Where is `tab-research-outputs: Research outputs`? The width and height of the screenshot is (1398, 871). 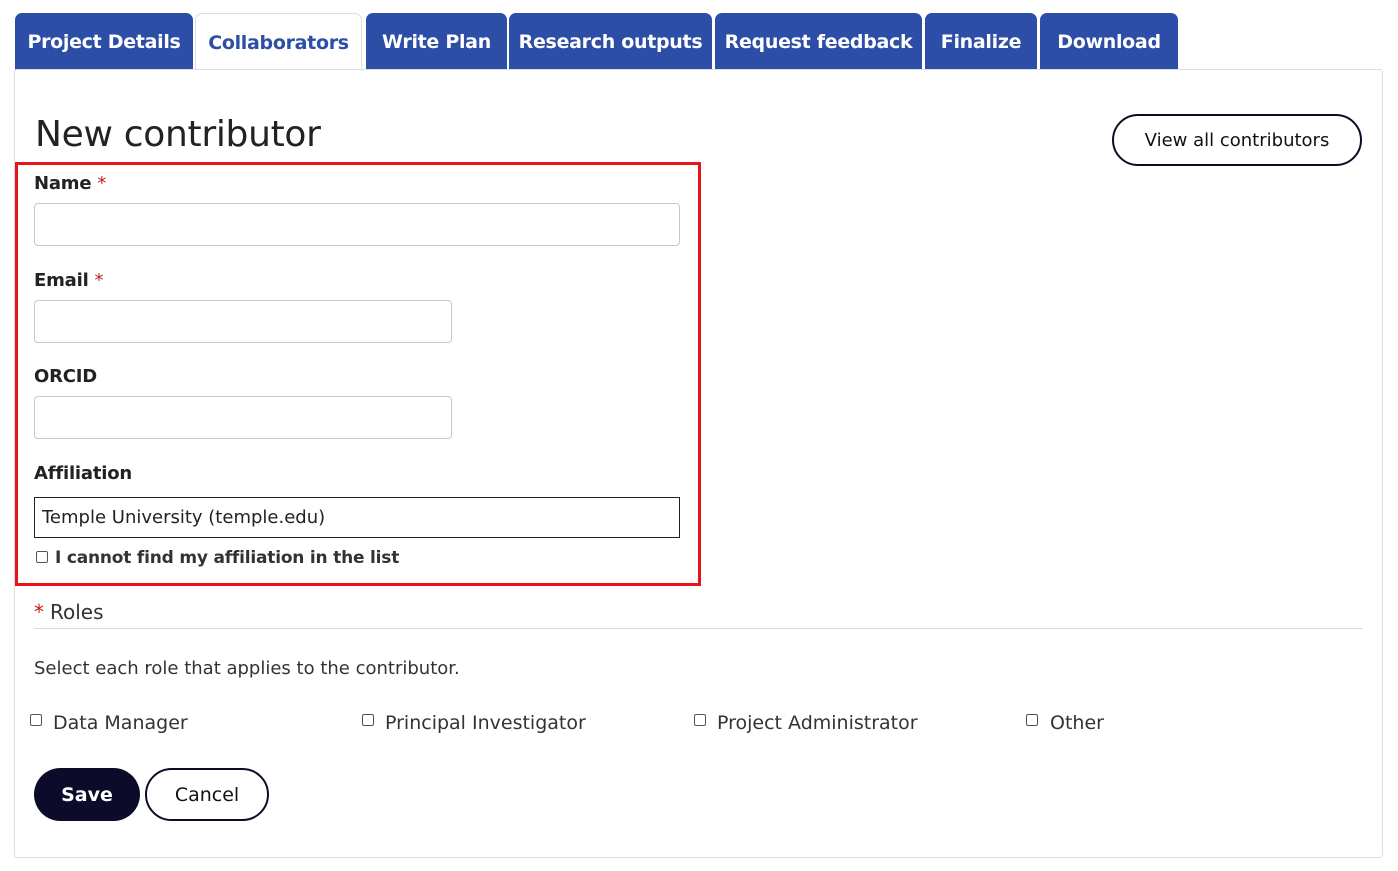
tab-research-outputs: Research outputs is located at coordinates (610, 41).